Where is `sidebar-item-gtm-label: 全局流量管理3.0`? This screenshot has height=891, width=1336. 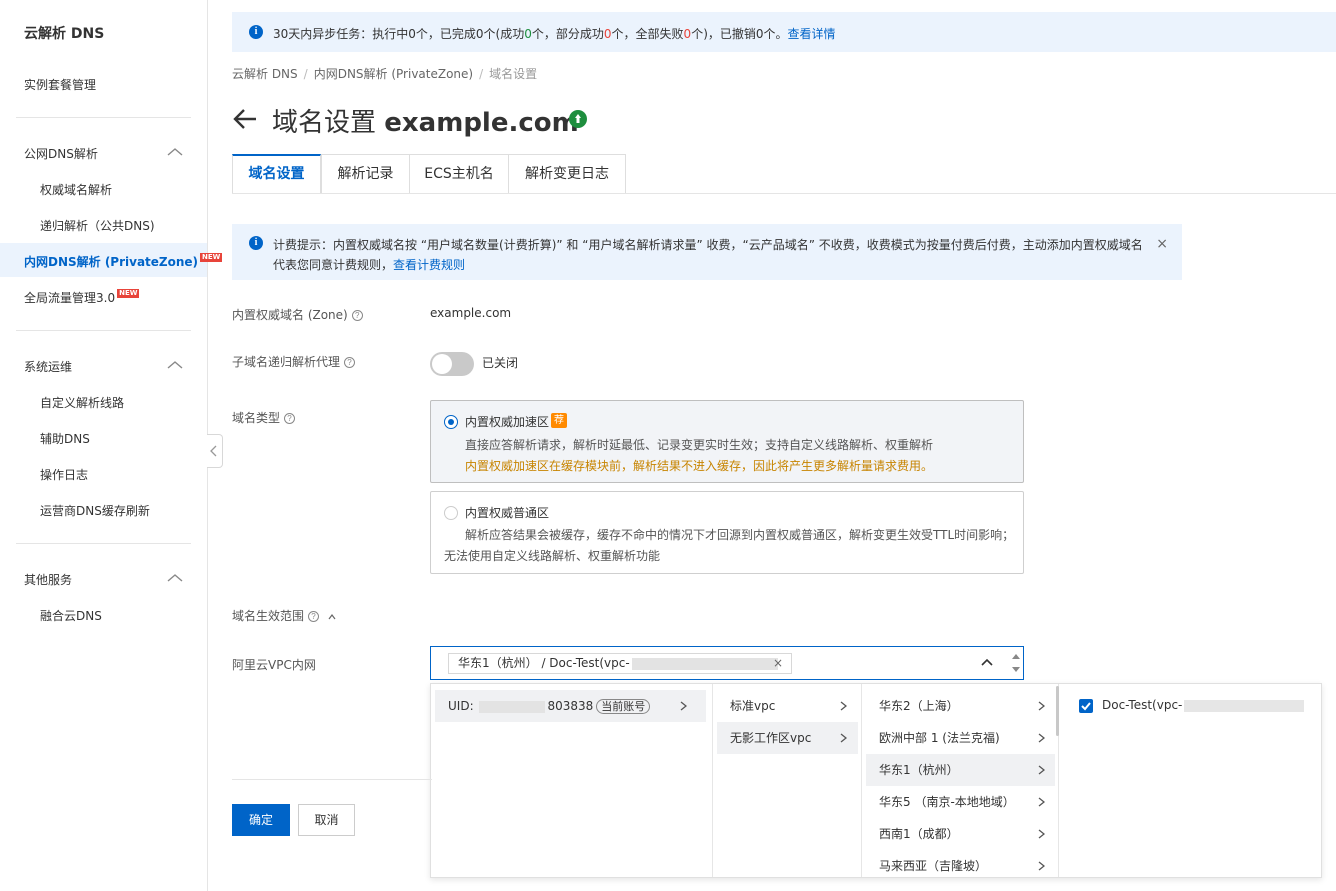
sidebar-item-gtm-label: 全局流量管理3.0 is located at coordinates (70, 298).